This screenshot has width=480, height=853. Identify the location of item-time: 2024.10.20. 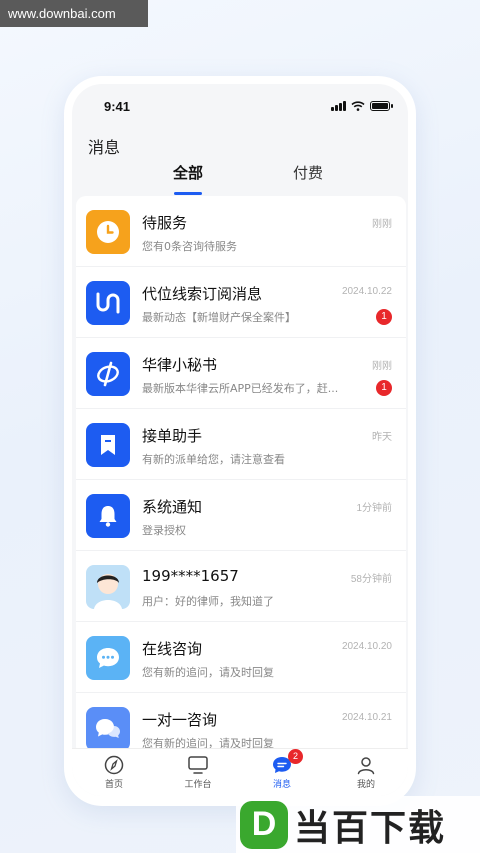
(366, 646).